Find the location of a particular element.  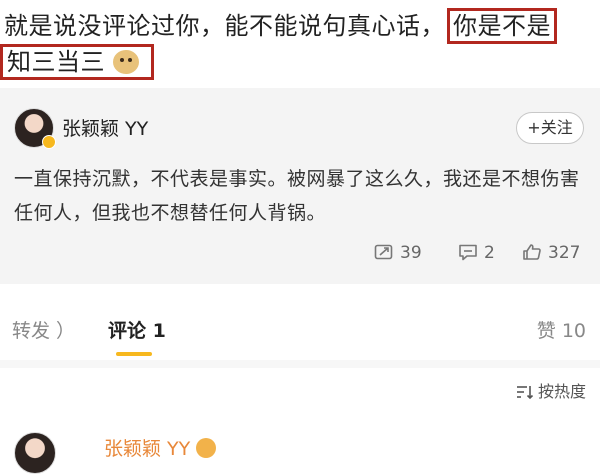

repost-button: 39 is located at coordinates (398, 253).